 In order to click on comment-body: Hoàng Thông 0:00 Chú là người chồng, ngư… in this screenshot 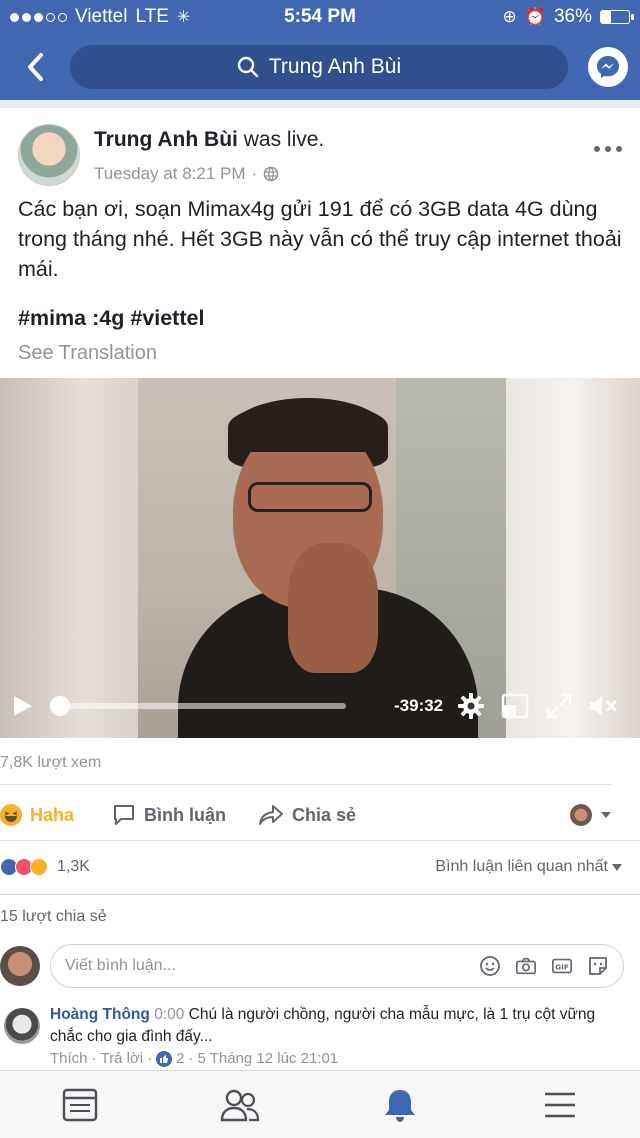, I will do `click(335, 1026)`.